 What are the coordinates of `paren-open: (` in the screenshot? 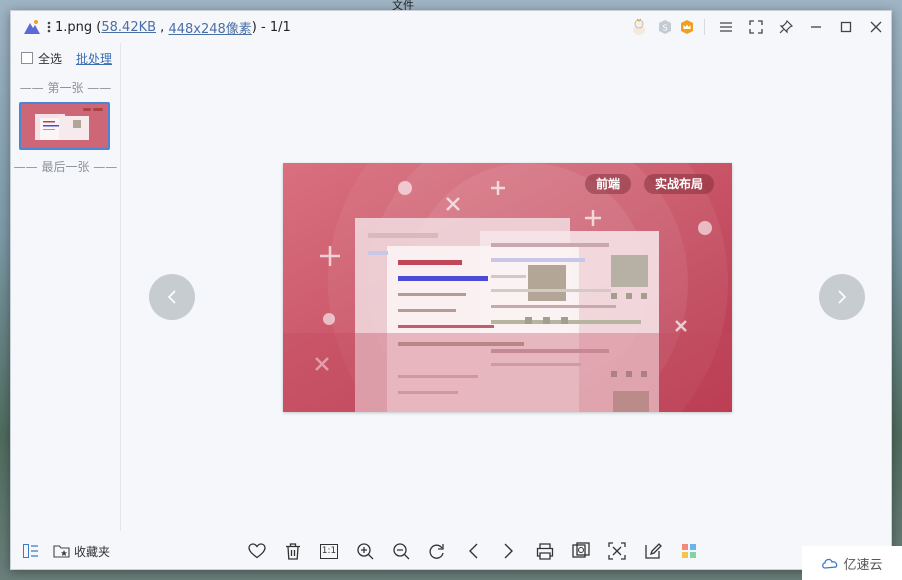 It's located at (97, 27).